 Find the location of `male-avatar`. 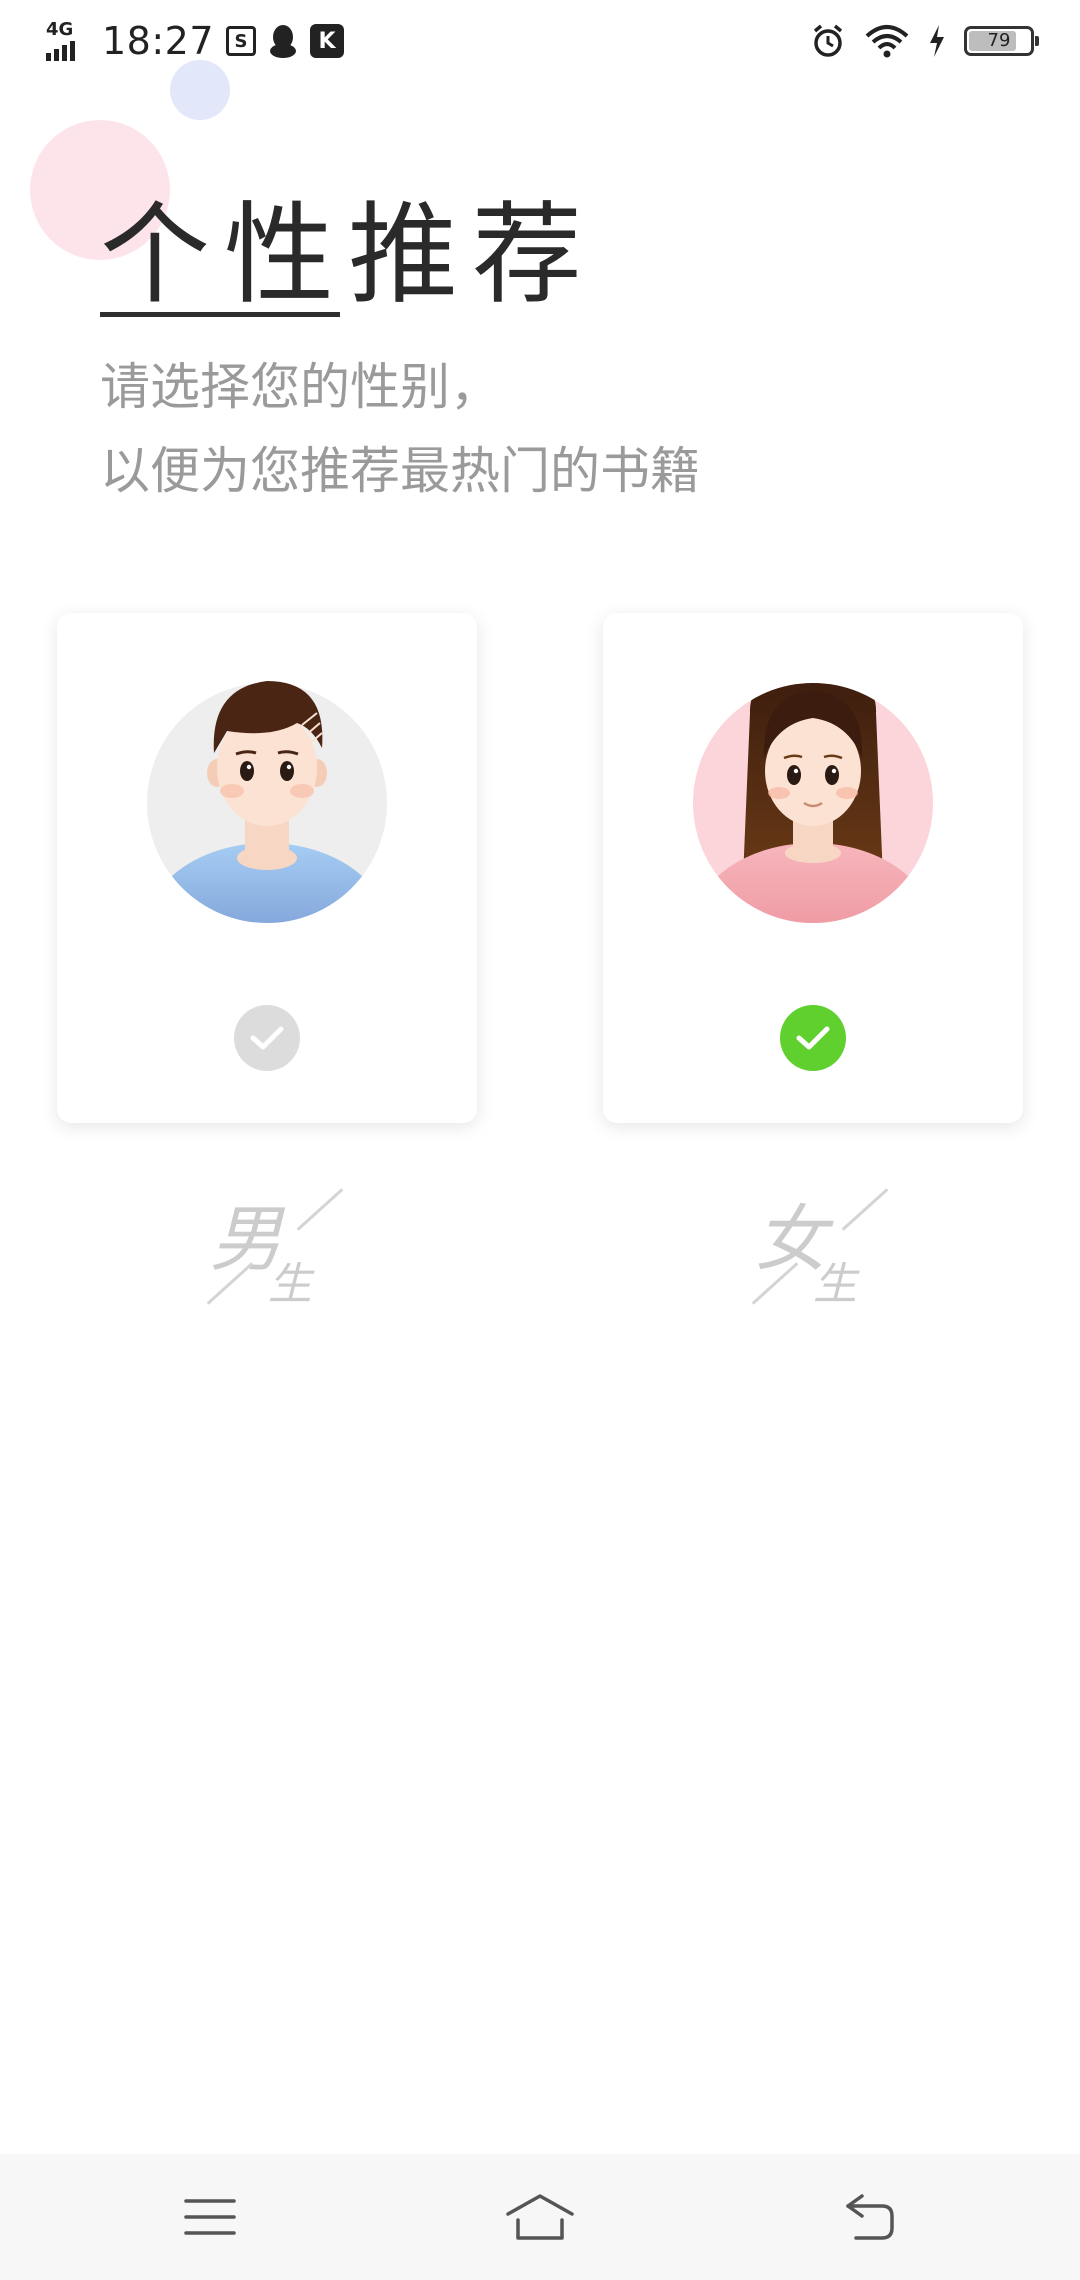

male-avatar is located at coordinates (267, 802).